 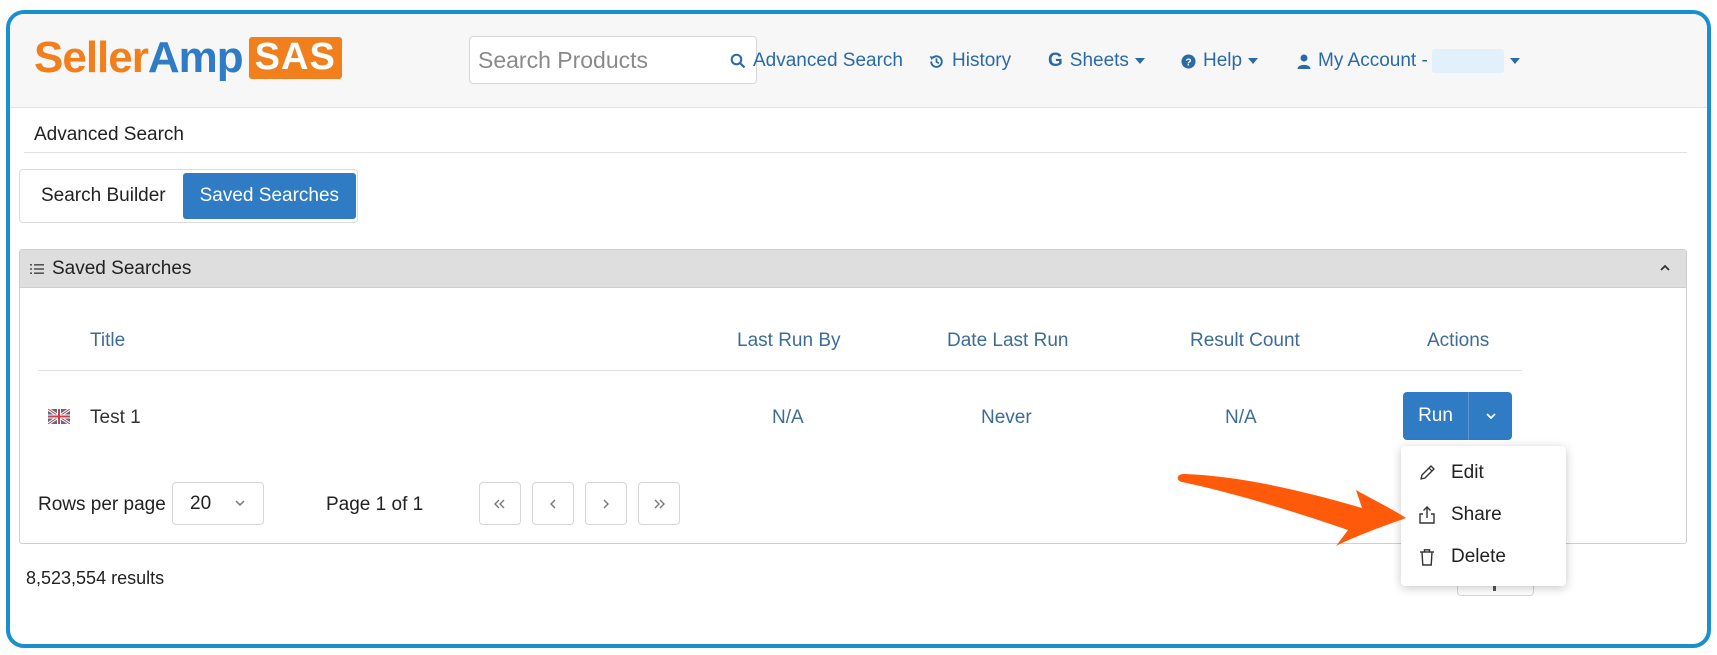 What do you see at coordinates (201, 503) in the screenshot?
I see `rows-per-page-value: 20` at bounding box center [201, 503].